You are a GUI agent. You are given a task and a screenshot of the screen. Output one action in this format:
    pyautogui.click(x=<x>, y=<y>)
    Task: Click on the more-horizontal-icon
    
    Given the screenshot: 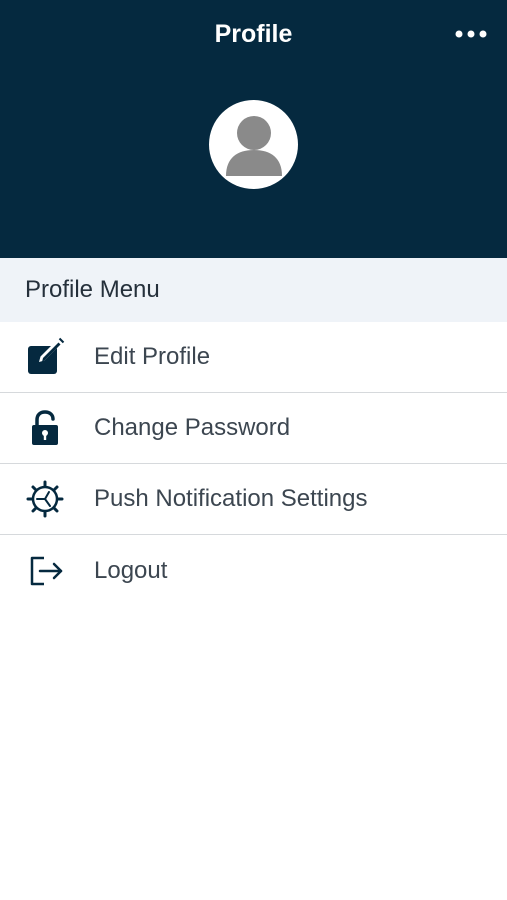 What is the action you would take?
    pyautogui.click(x=471, y=34)
    